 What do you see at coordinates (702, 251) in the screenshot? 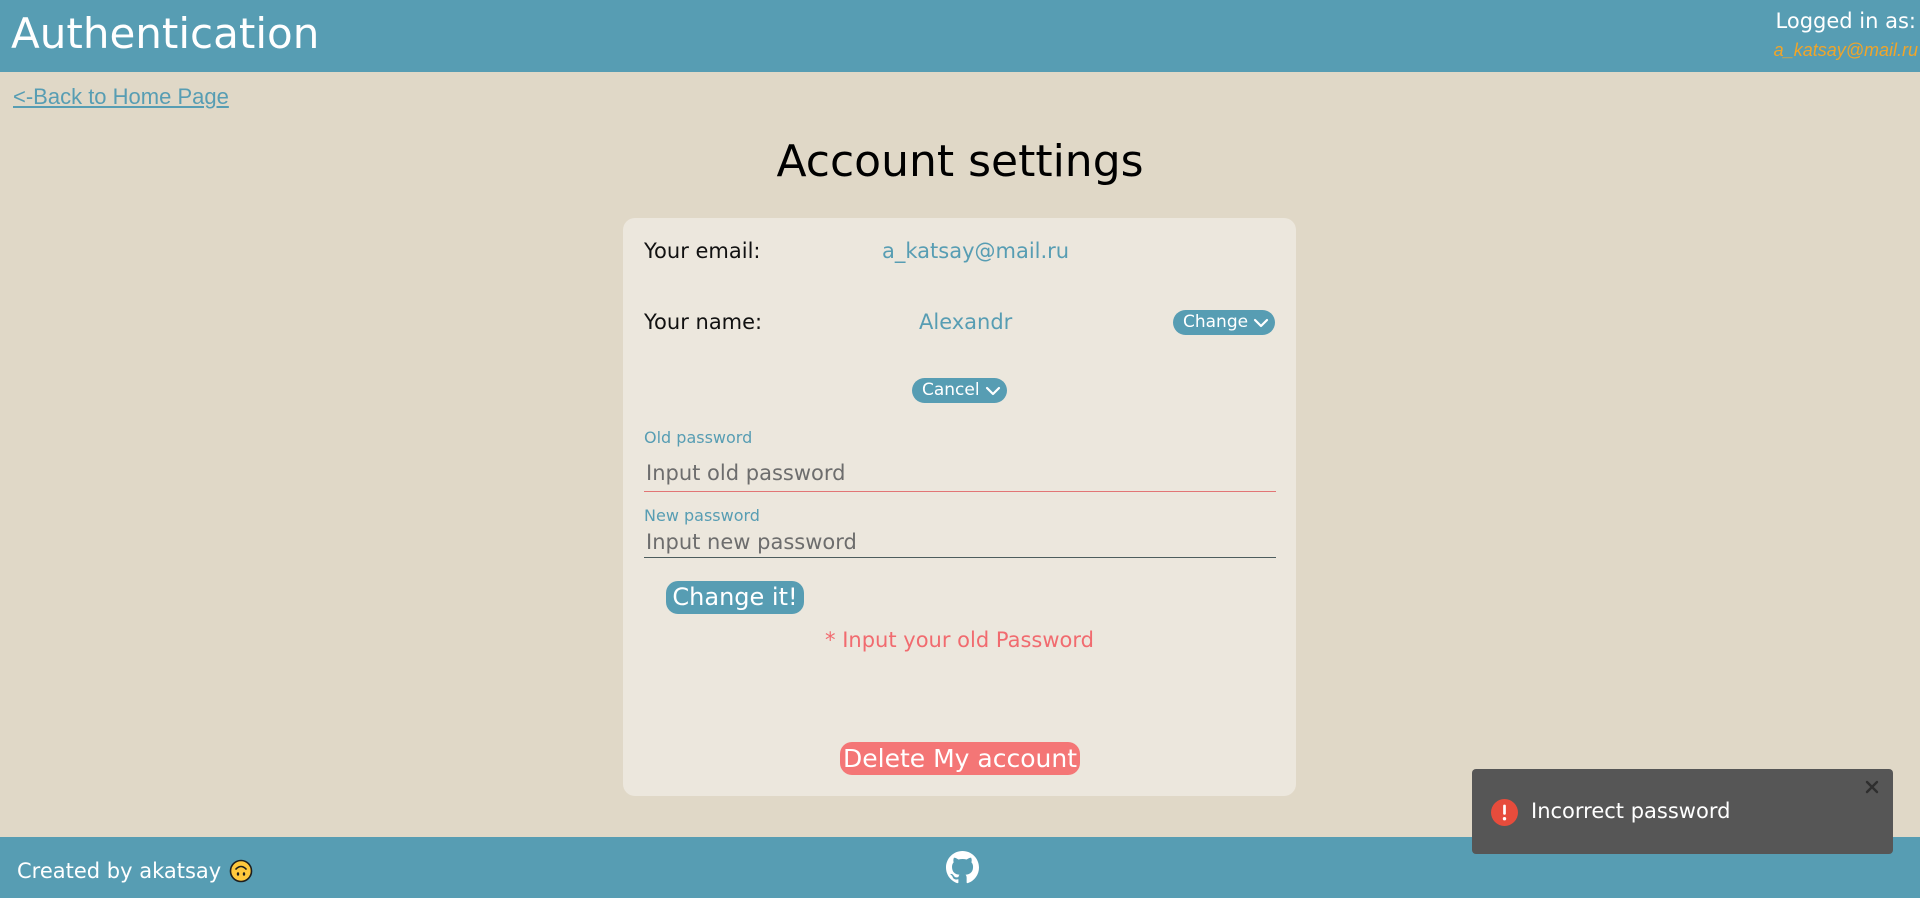
I see `email-label: Your email:` at bounding box center [702, 251].